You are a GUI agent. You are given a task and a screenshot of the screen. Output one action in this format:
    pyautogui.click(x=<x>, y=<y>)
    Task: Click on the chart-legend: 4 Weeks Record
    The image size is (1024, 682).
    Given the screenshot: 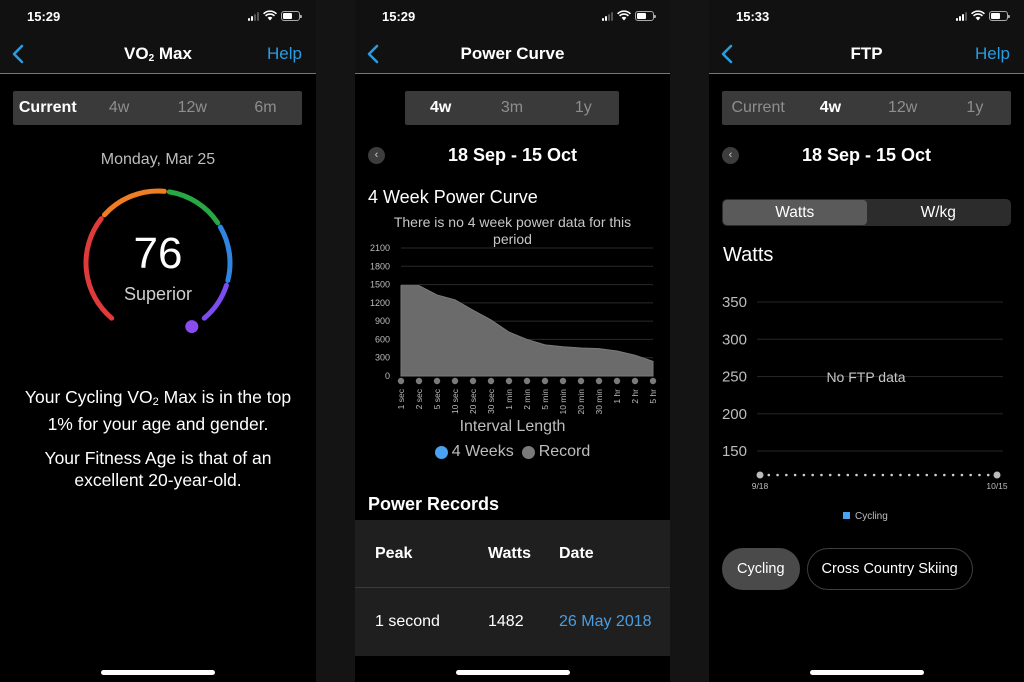 What is the action you would take?
    pyautogui.click(x=512, y=452)
    